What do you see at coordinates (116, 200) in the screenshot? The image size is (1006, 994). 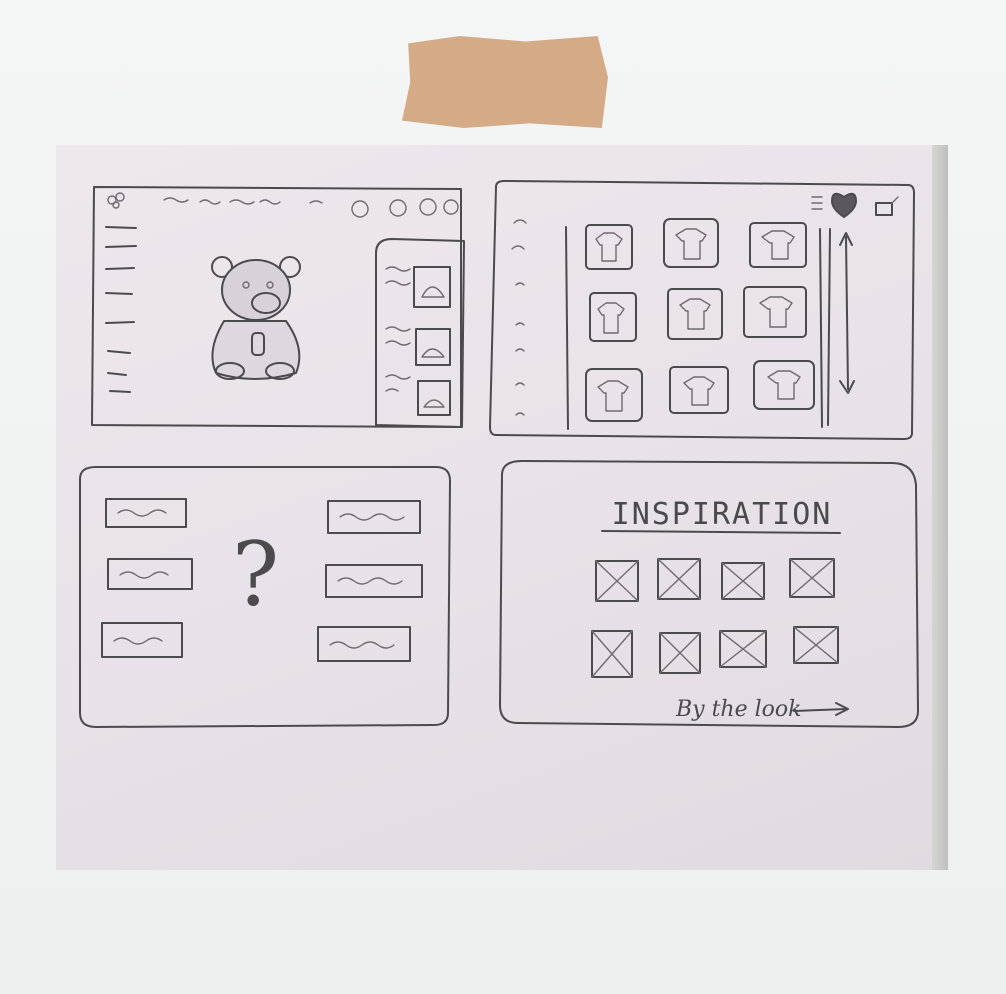 I see `logo-icon` at bounding box center [116, 200].